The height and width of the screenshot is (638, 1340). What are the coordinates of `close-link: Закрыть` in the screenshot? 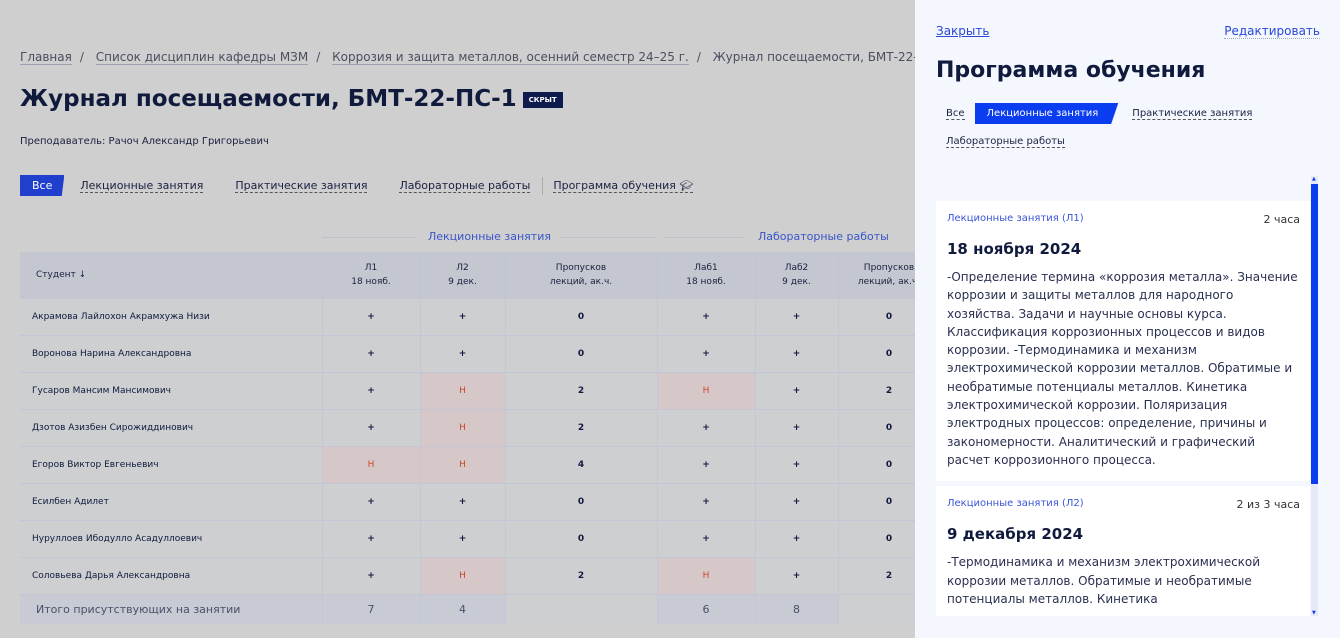 It's located at (962, 31).